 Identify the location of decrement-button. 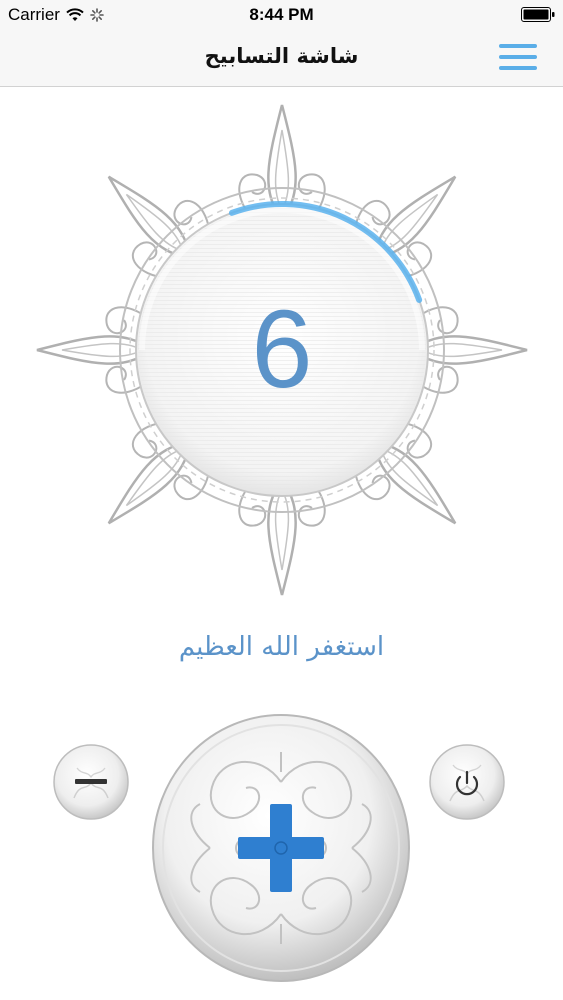
(91, 782).